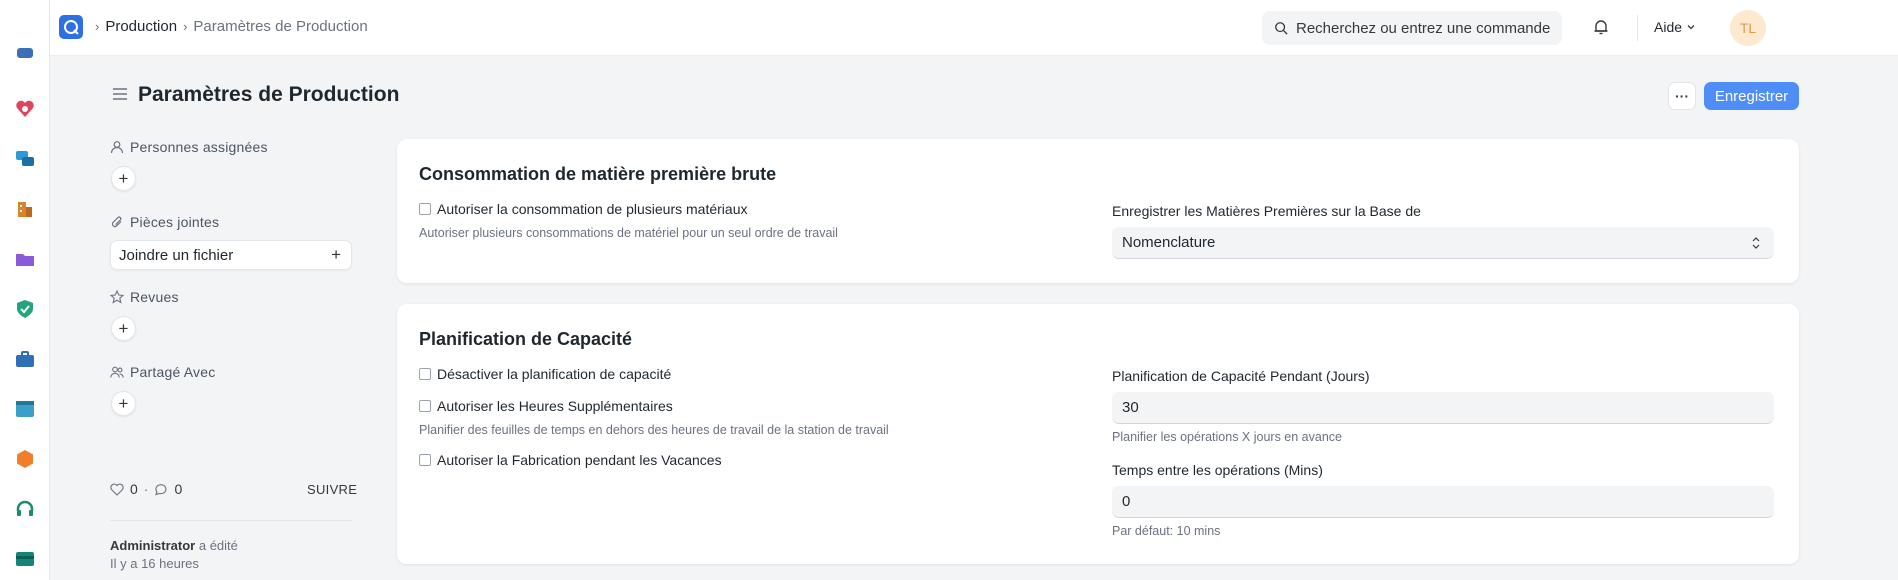 The height and width of the screenshot is (580, 1898). I want to click on add-assignee-button: +, so click(123, 178).